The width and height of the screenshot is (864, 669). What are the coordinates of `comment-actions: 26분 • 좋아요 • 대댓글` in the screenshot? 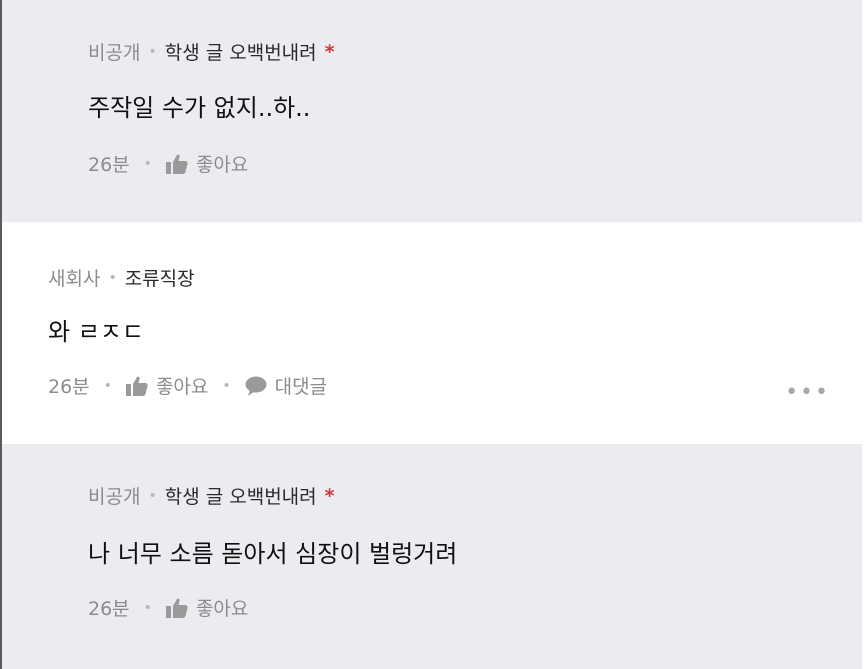 It's located at (187, 385).